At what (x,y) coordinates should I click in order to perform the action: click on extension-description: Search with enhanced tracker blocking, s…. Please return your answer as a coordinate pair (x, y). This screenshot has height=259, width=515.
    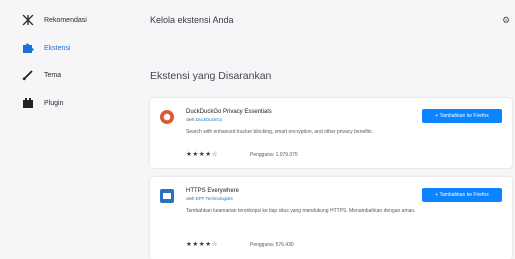
    Looking at the image, I should click on (280, 132).